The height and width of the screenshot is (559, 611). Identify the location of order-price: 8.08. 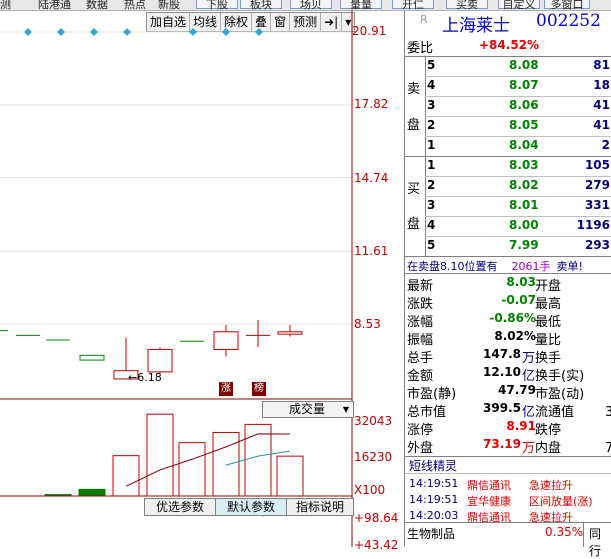
(524, 65).